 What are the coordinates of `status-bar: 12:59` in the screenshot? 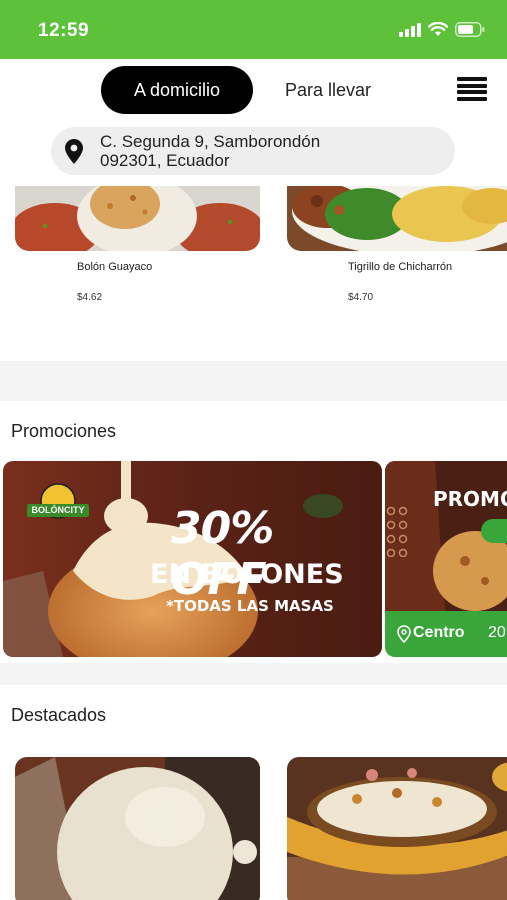 It's located at (253, 29).